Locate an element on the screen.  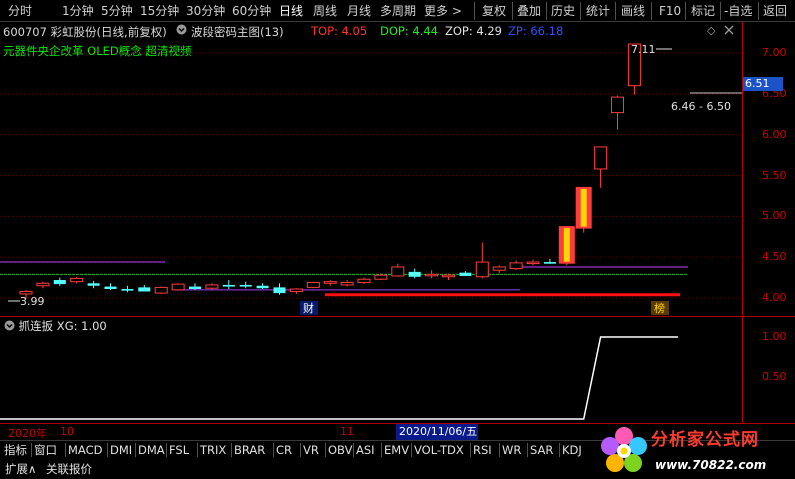
range-label: 6.46 - 6.50 is located at coordinates (701, 106).